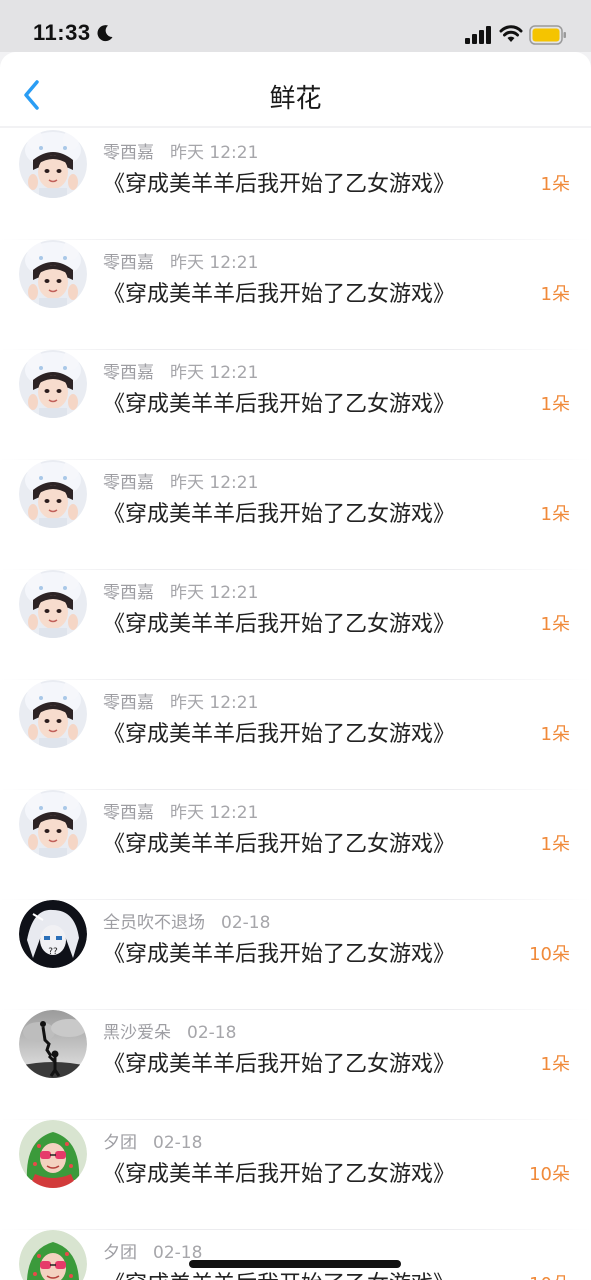 This screenshot has width=591, height=1280. Describe the element at coordinates (62, 32) in the screenshot. I see `status-time: 11:33` at that location.